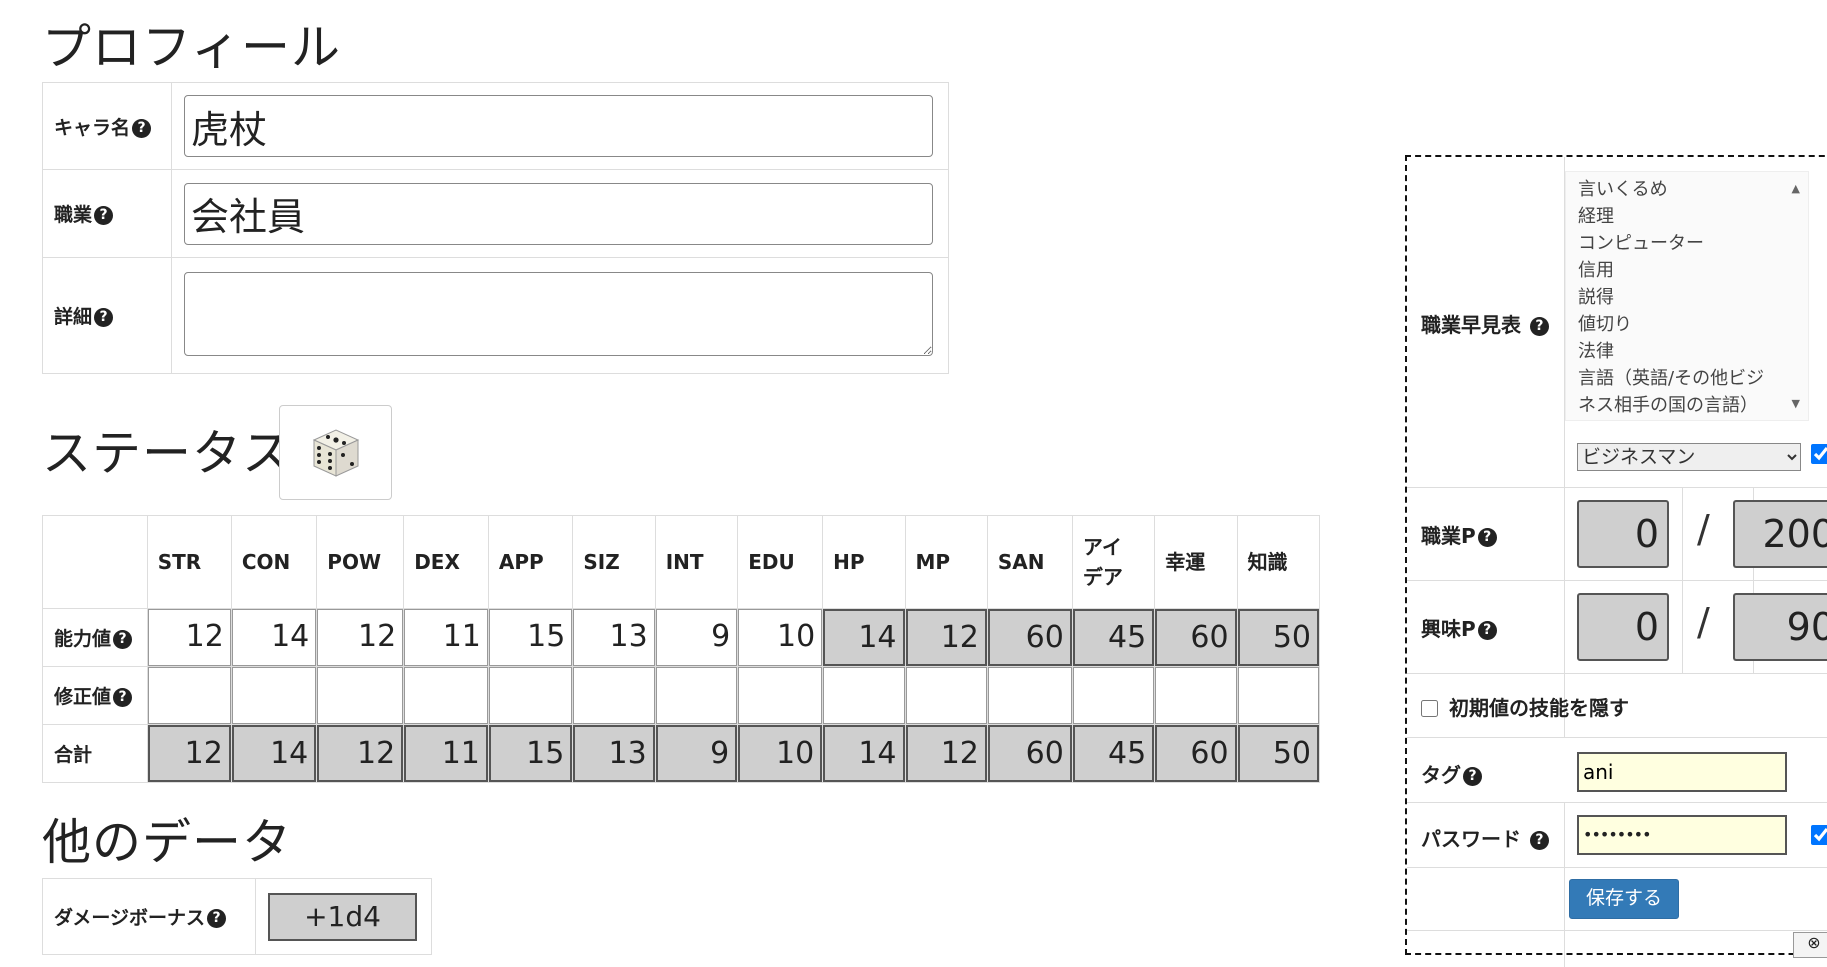 This screenshot has height=967, width=1827. Describe the element at coordinates (1693, 216) in the screenshot. I see `job-skill-option: 経理` at that location.